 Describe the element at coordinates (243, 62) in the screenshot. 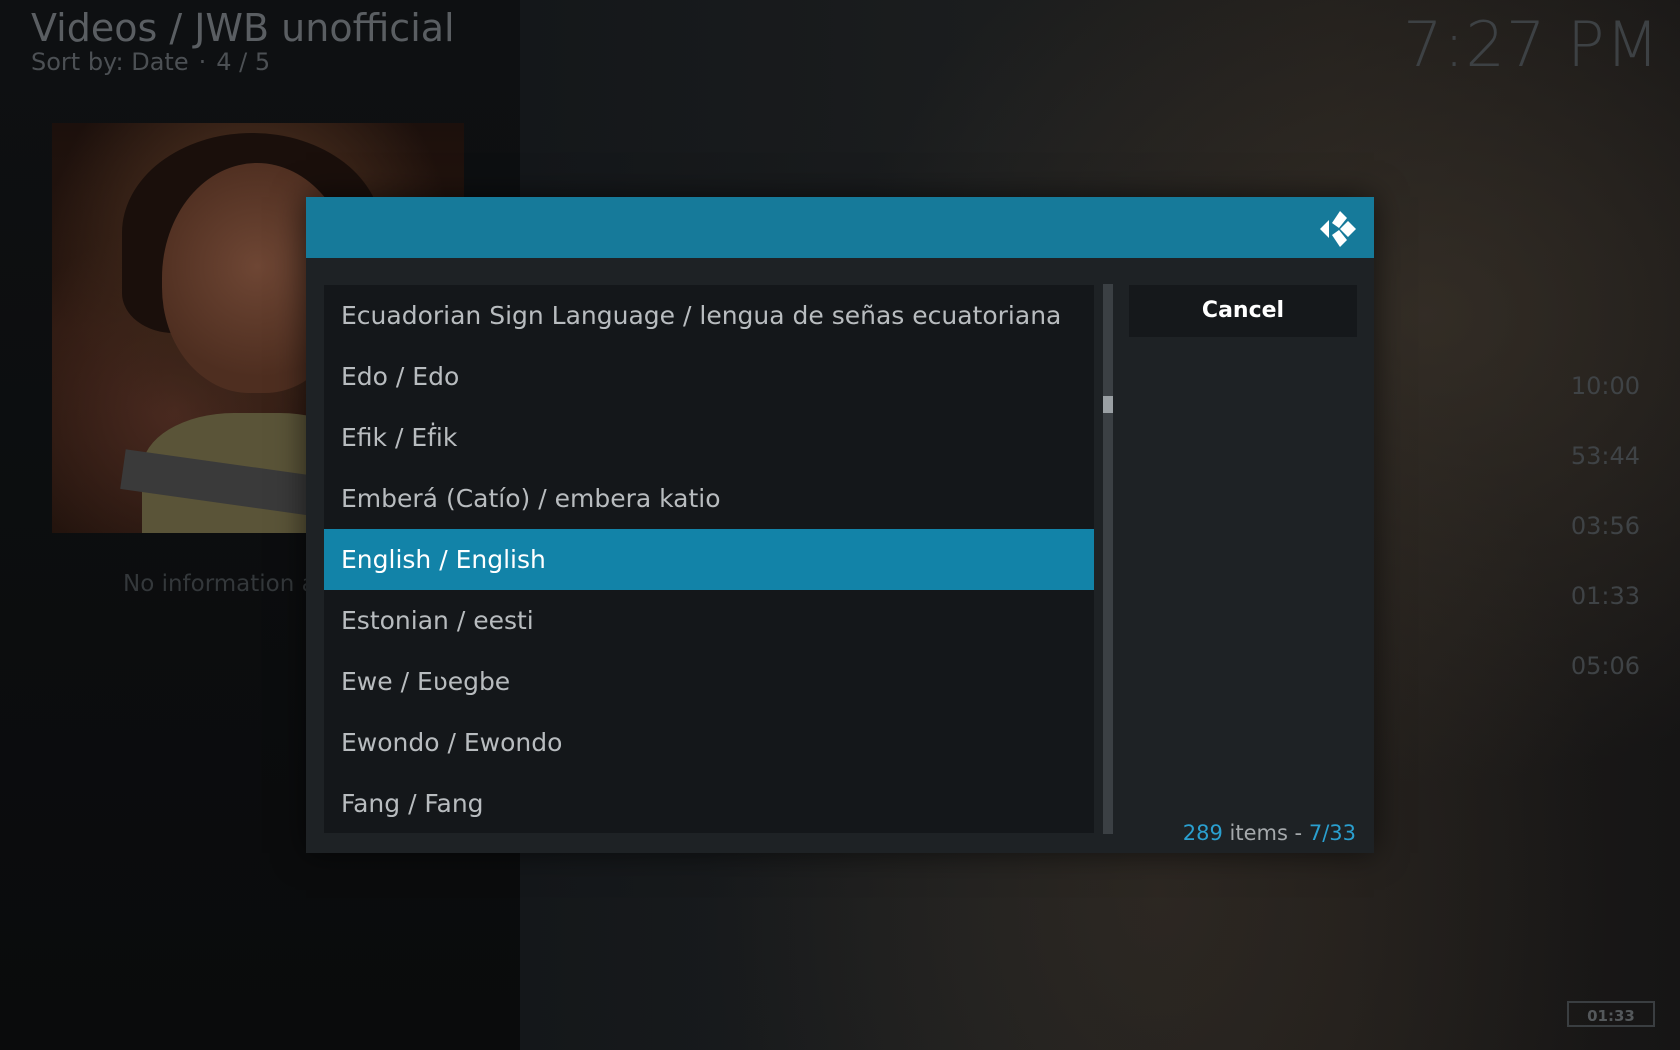

I see `sort-position: 4 / 5` at that location.